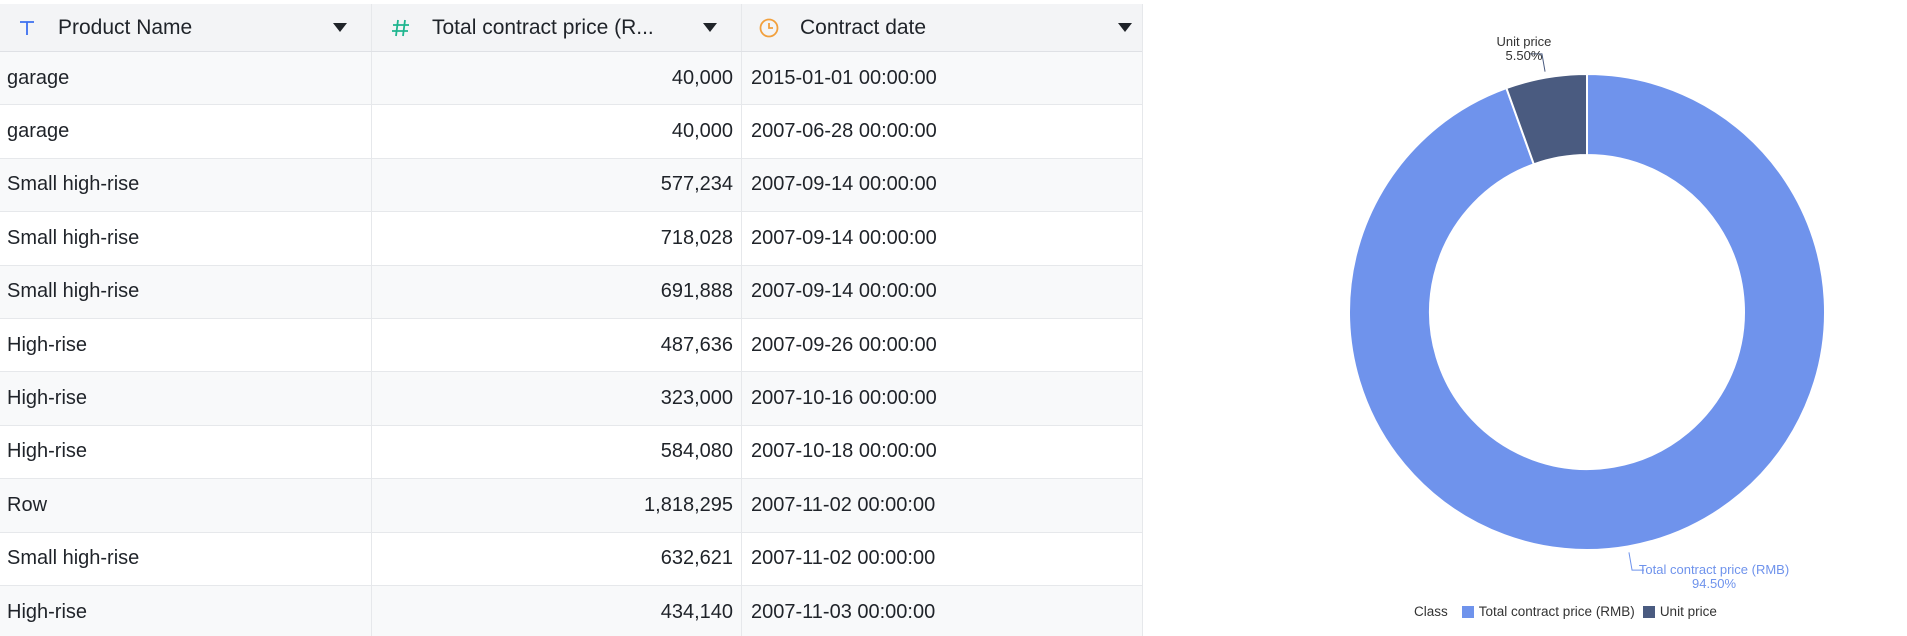  What do you see at coordinates (1556, 611) in the screenshot?
I see `legend-label: Total contract price (RMB)` at bounding box center [1556, 611].